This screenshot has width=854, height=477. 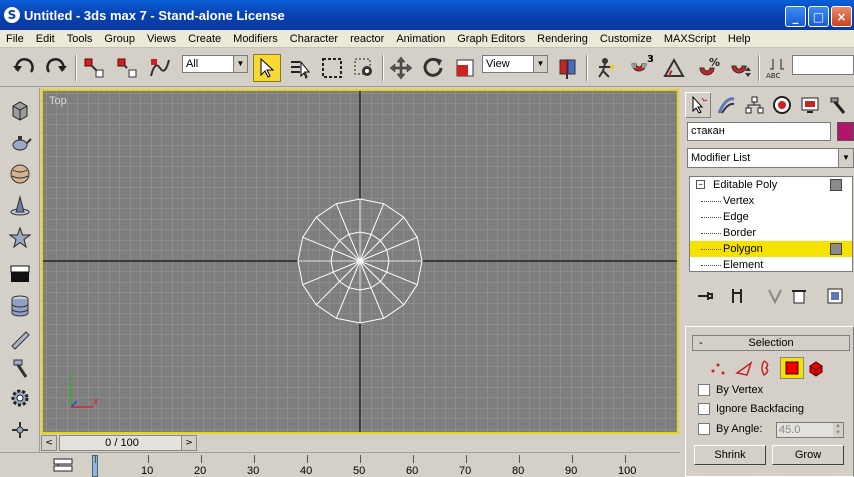 What do you see at coordinates (20, 110) in the screenshot?
I see `create-box-icon` at bounding box center [20, 110].